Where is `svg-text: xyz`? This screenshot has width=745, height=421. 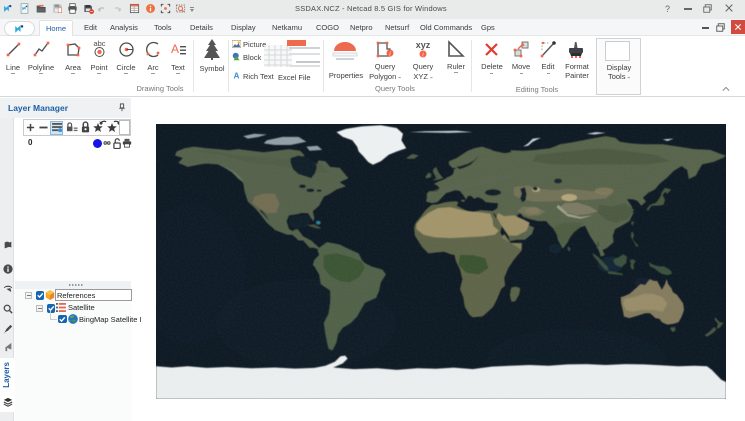
svg-text: xyz is located at coordinates (423, 45).